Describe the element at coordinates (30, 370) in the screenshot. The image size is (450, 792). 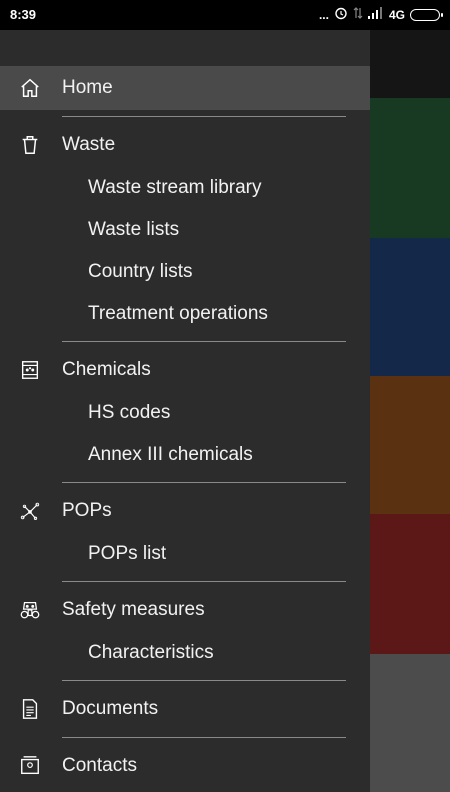
I see `chemical-barrel-icon` at that location.